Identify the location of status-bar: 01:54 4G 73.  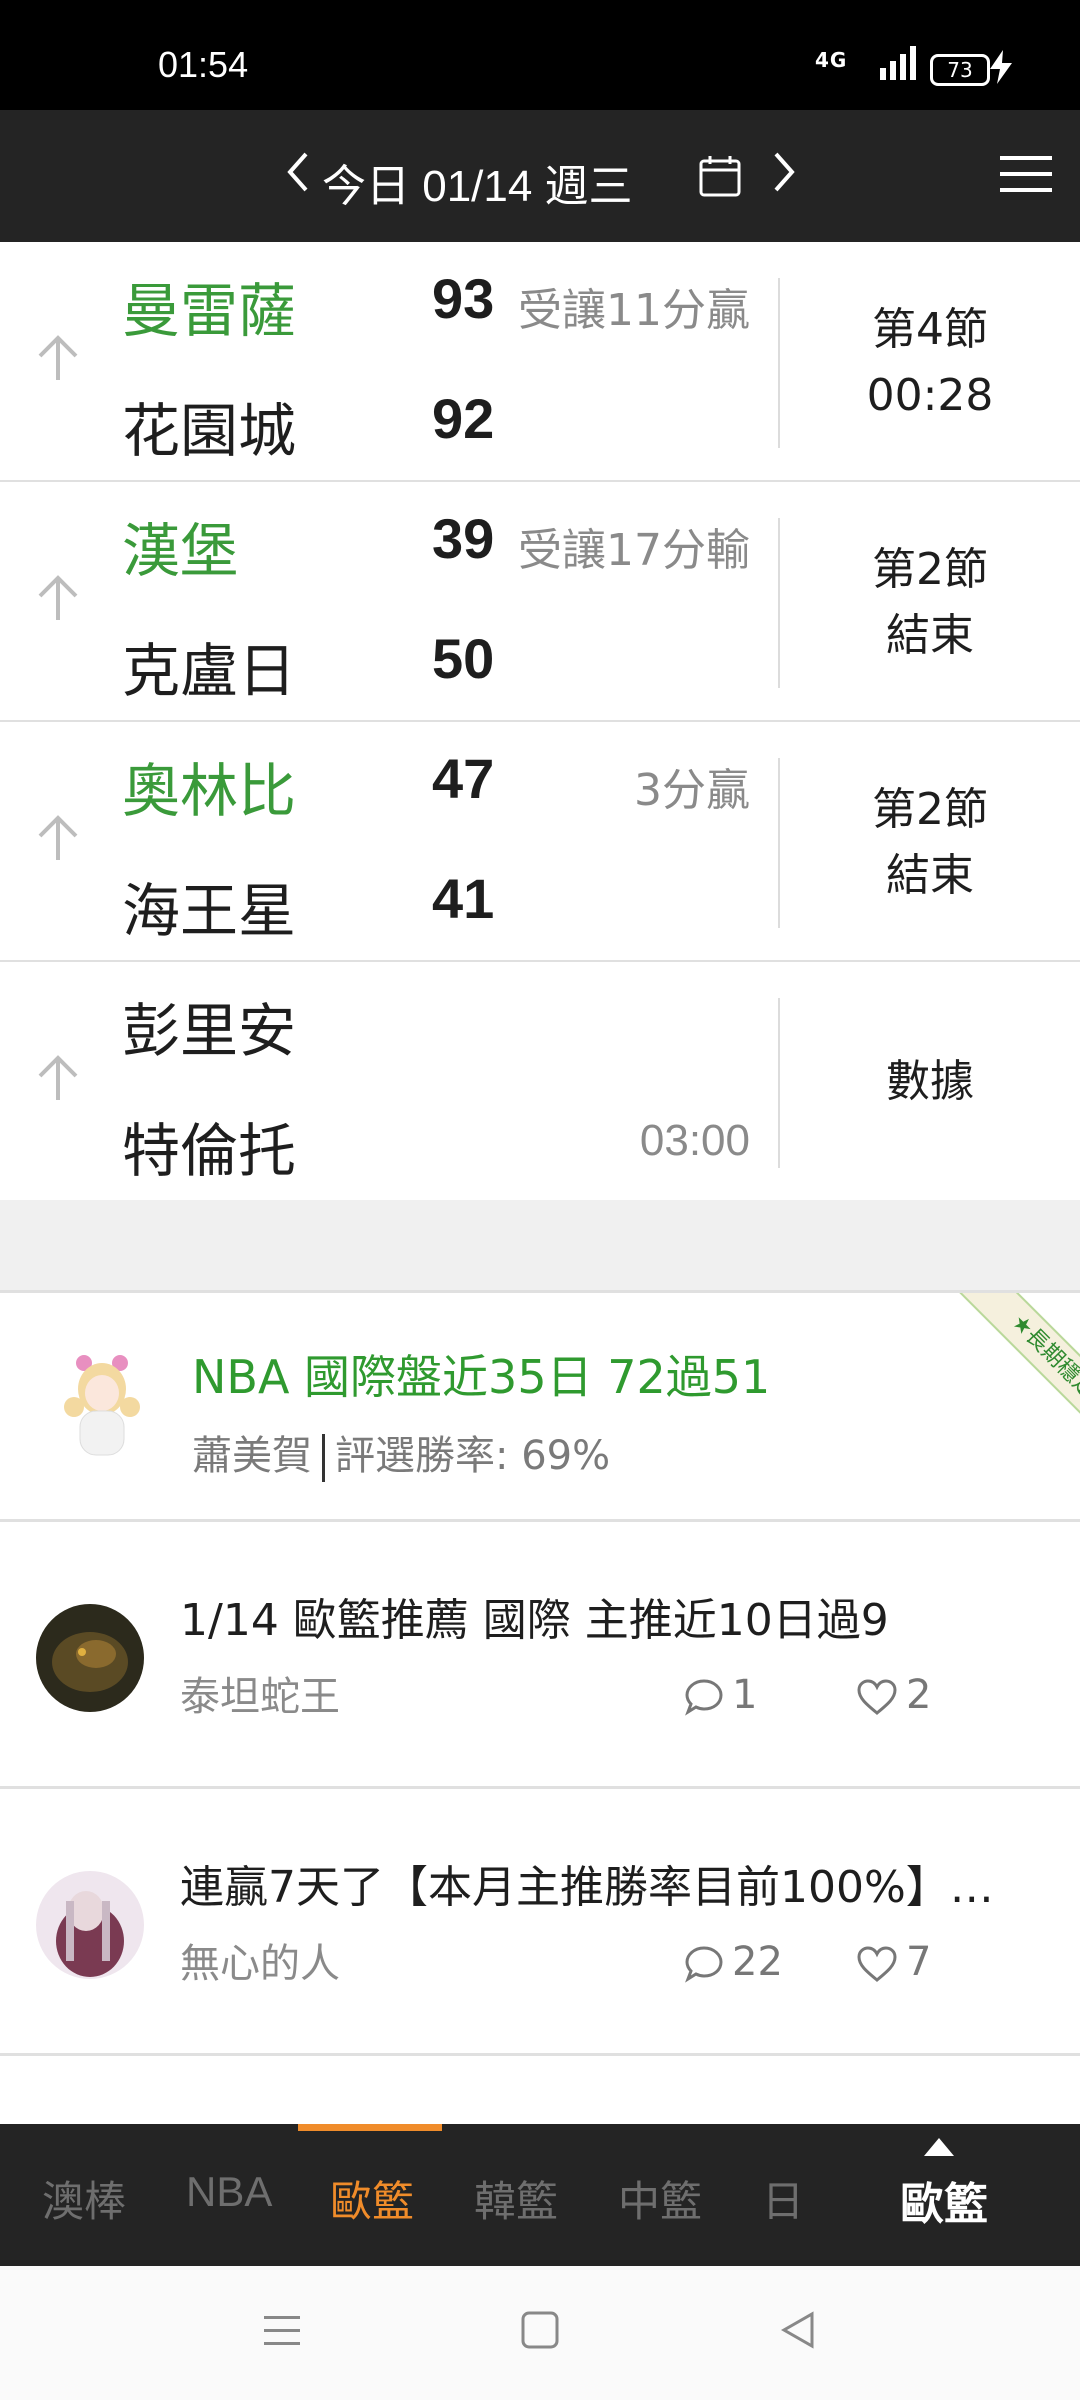
(540, 55).